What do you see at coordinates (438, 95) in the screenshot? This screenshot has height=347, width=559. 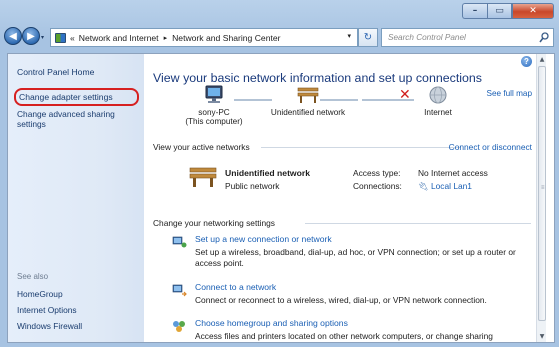 I see `globe-icon` at bounding box center [438, 95].